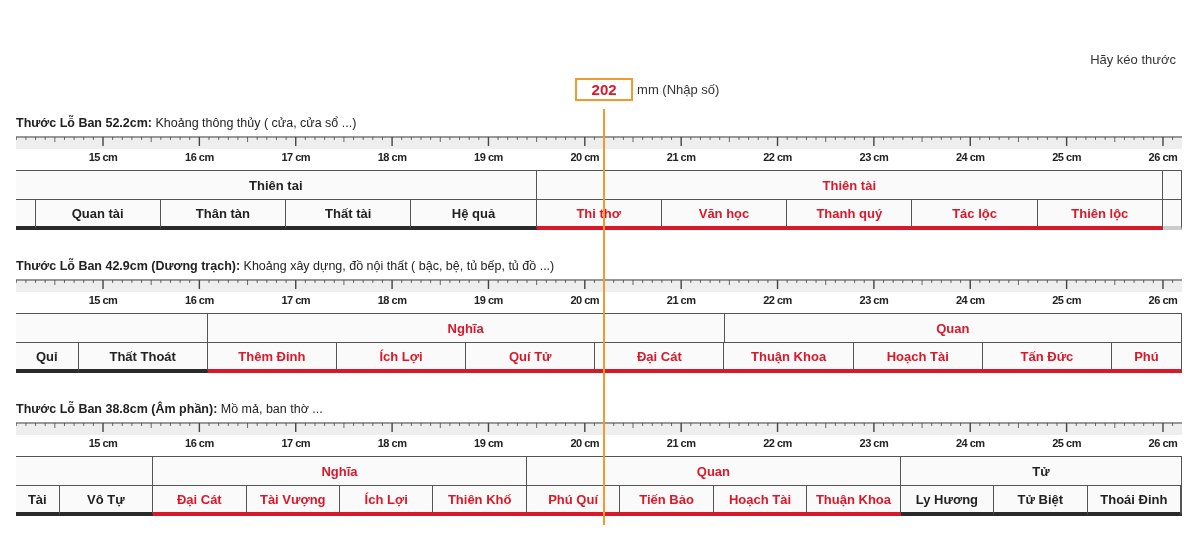 The width and height of the screenshot is (1200, 539). I want to click on unit-label: mm (Nhập số), so click(678, 89).